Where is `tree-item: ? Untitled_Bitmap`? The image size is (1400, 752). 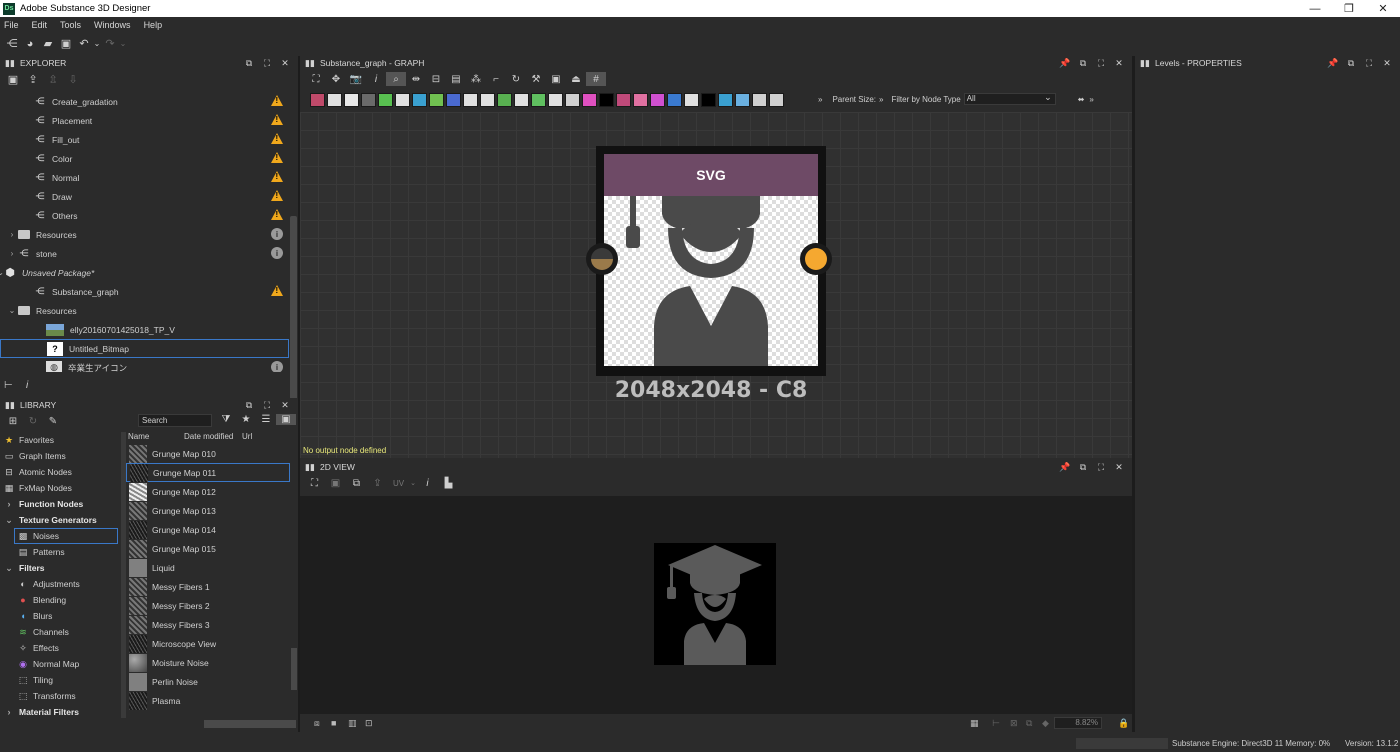
tree-item: ? Untitled_Bitmap is located at coordinates (144, 348).